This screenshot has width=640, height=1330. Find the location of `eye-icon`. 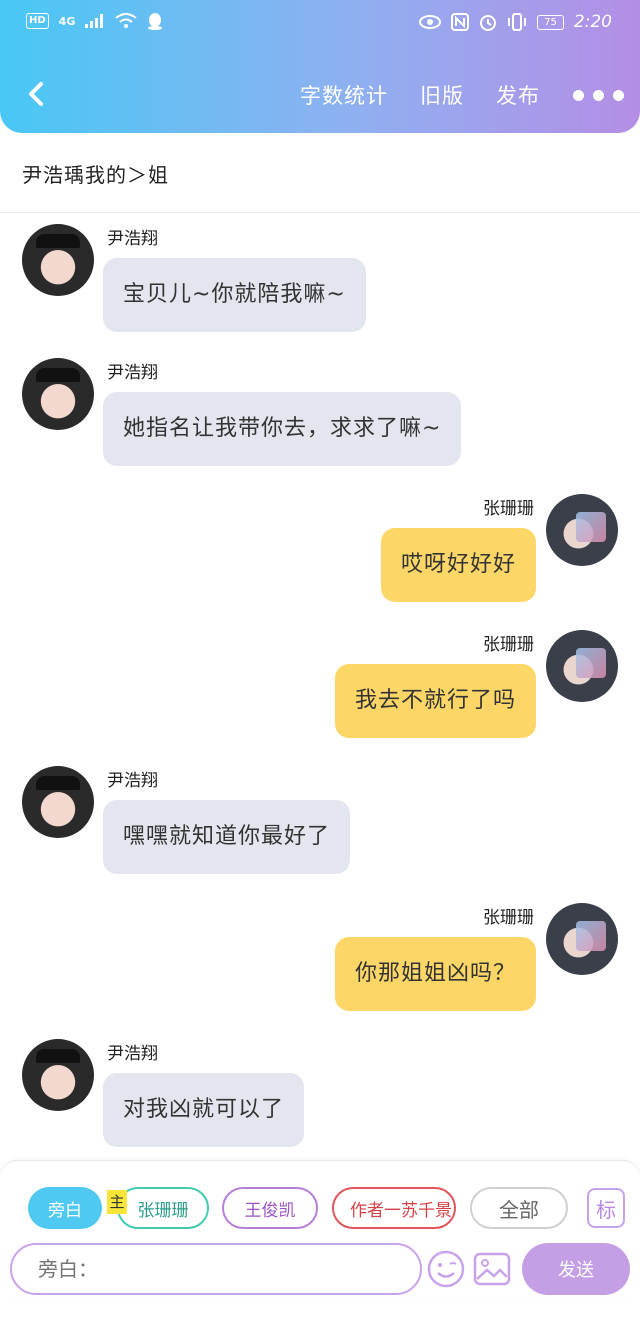

eye-icon is located at coordinates (430, 22).